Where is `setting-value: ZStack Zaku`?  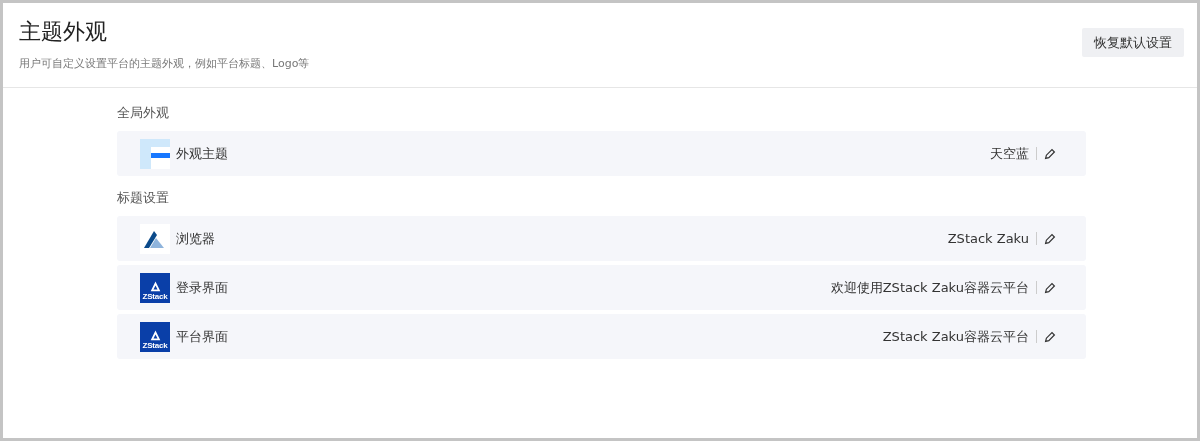
setting-value: ZStack Zaku is located at coordinates (988, 238).